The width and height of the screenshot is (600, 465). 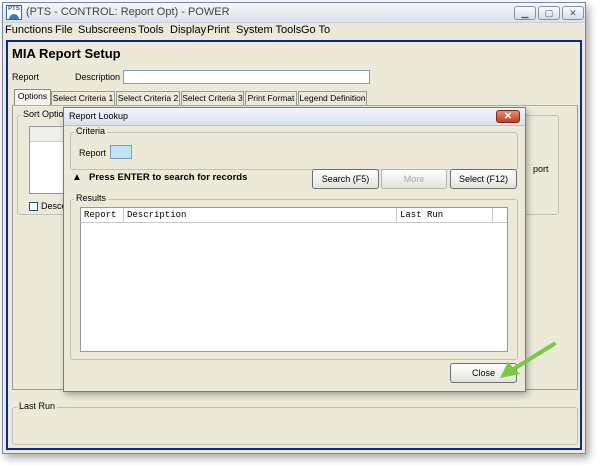 I want to click on column-header-filler, so click(x=500, y=215).